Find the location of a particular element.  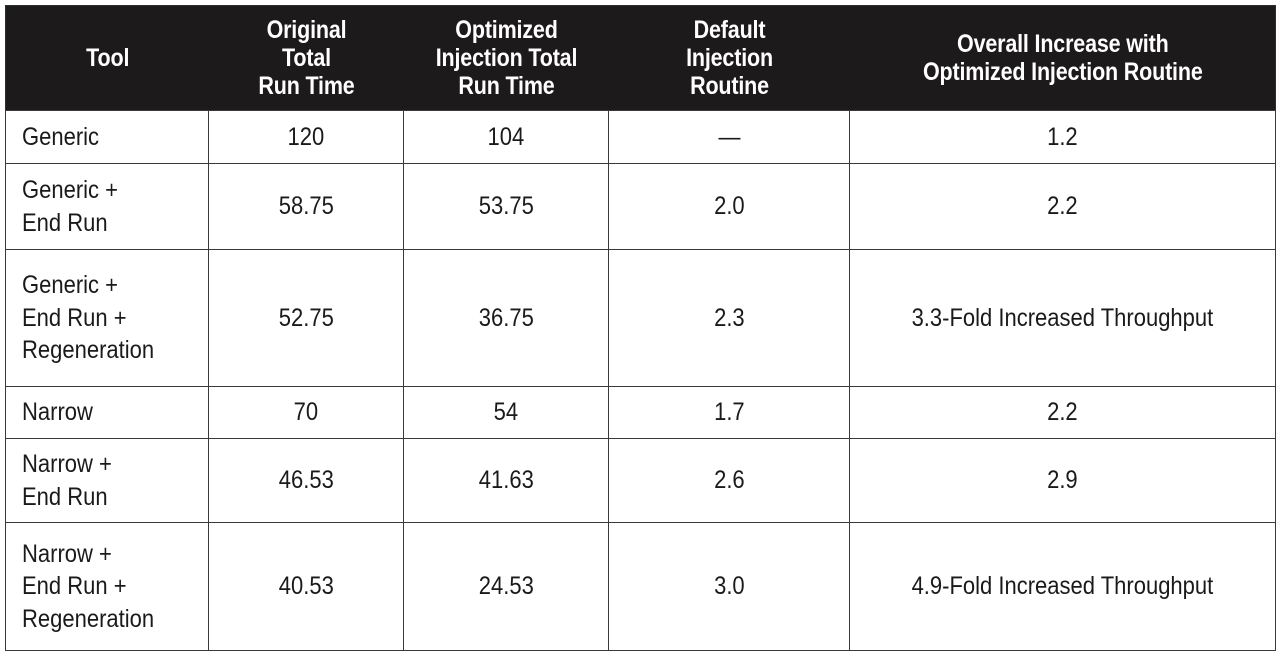

cell-default-injection-routine: 2.6 is located at coordinates (729, 481).